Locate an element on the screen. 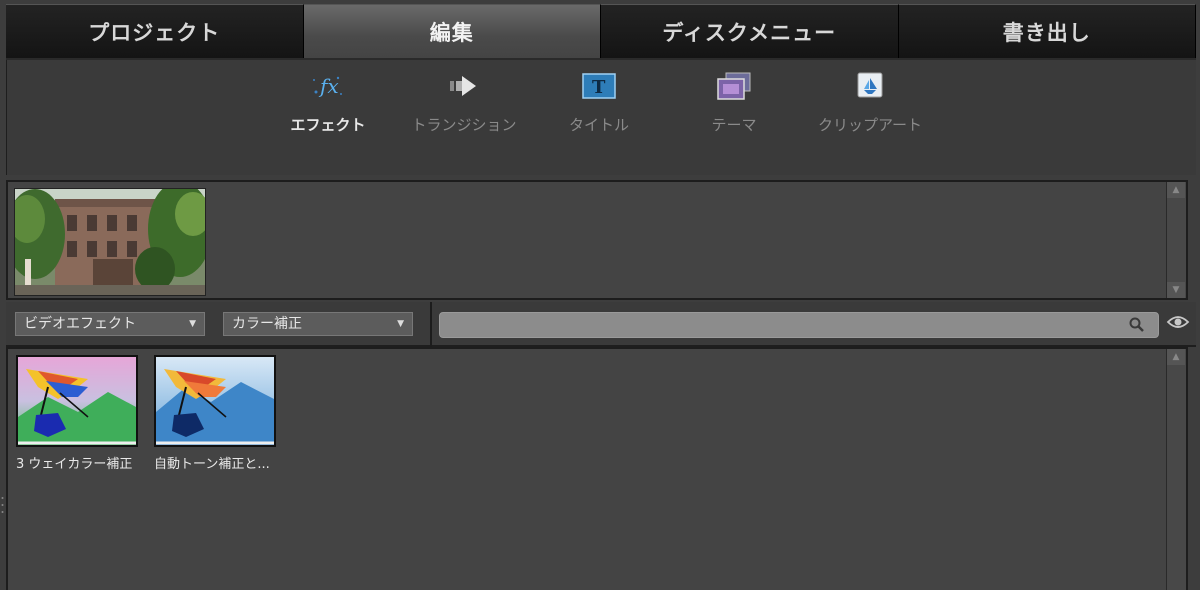 The height and width of the screenshot is (590, 1200). fx-icon: fx is located at coordinates (328, 86).